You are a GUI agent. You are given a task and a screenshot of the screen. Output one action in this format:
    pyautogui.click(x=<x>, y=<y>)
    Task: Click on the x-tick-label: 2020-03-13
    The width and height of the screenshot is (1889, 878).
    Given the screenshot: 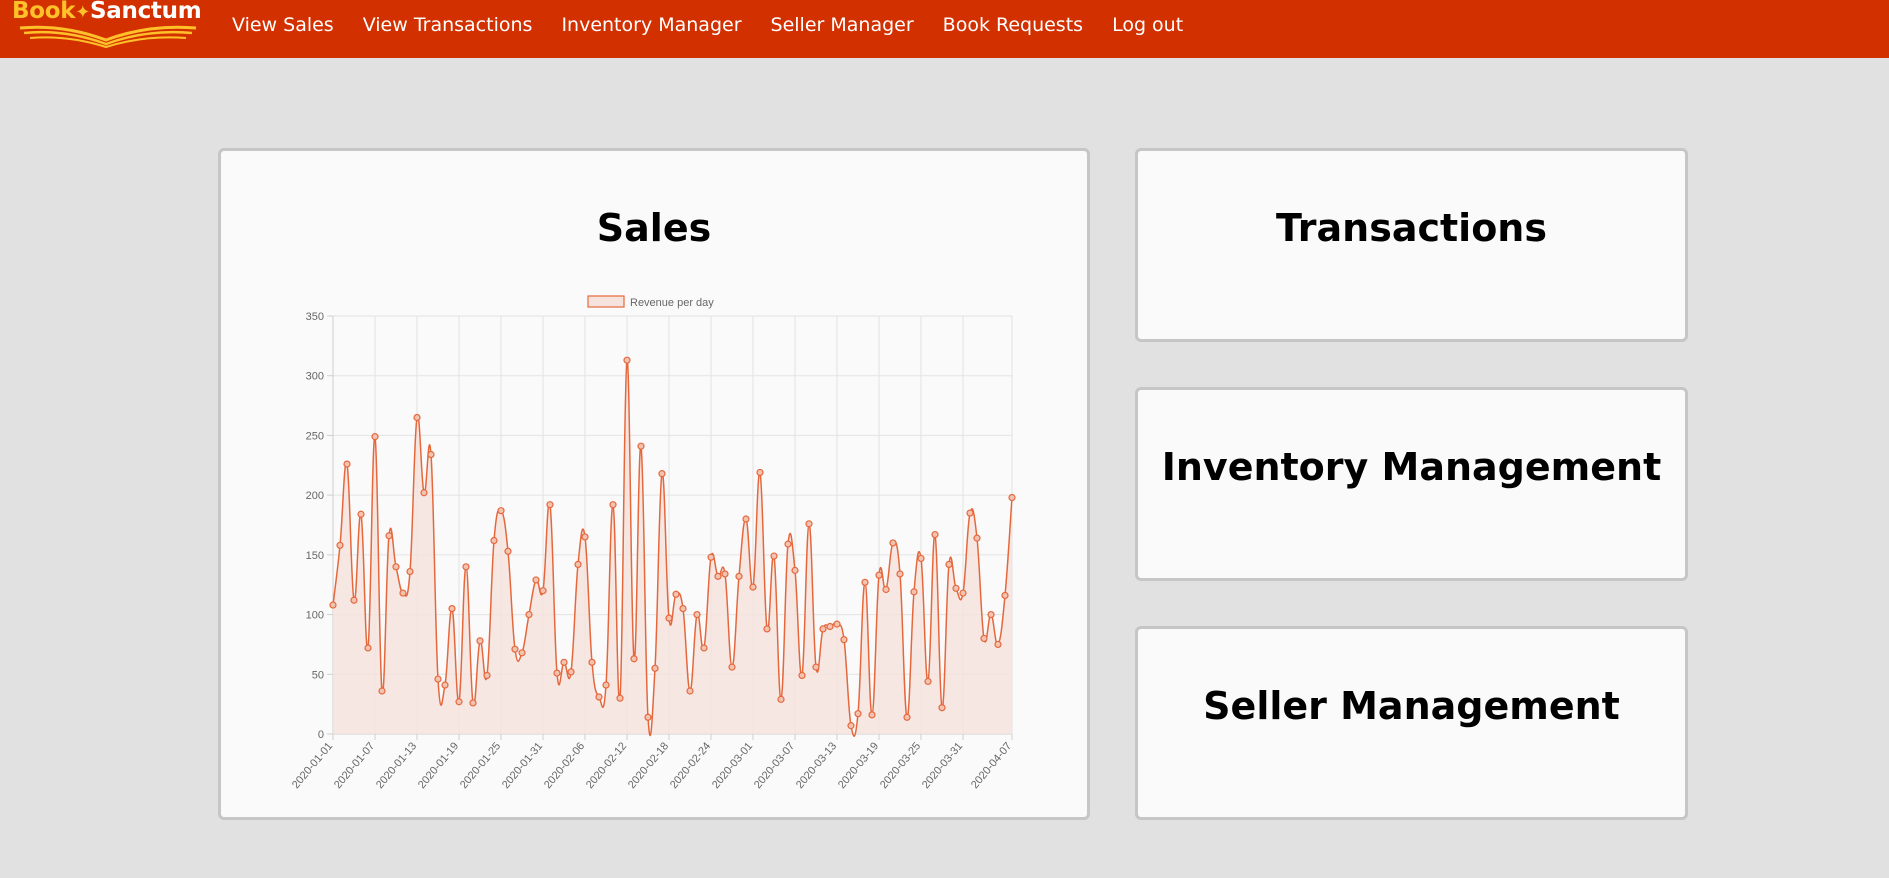 What is the action you would take?
    pyautogui.click(x=816, y=765)
    